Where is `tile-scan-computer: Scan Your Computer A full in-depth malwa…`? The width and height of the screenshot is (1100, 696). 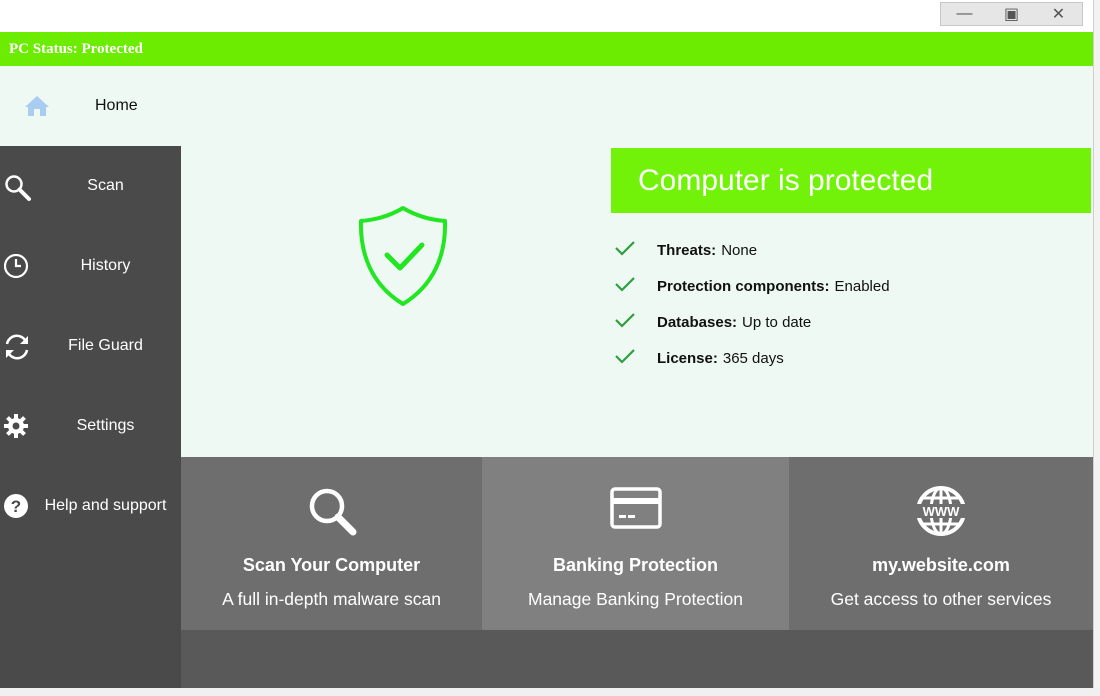
tile-scan-computer: Scan Your Computer A full in-depth malwa… is located at coordinates (331, 543).